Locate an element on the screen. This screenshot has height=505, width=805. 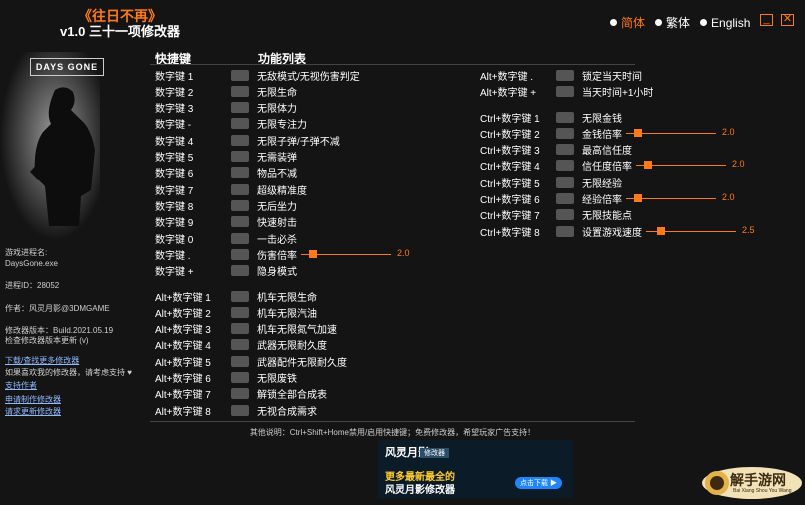
cheat-row: Alt+数字键 . 锁定当天时间 is located at coordinates (561, 75).